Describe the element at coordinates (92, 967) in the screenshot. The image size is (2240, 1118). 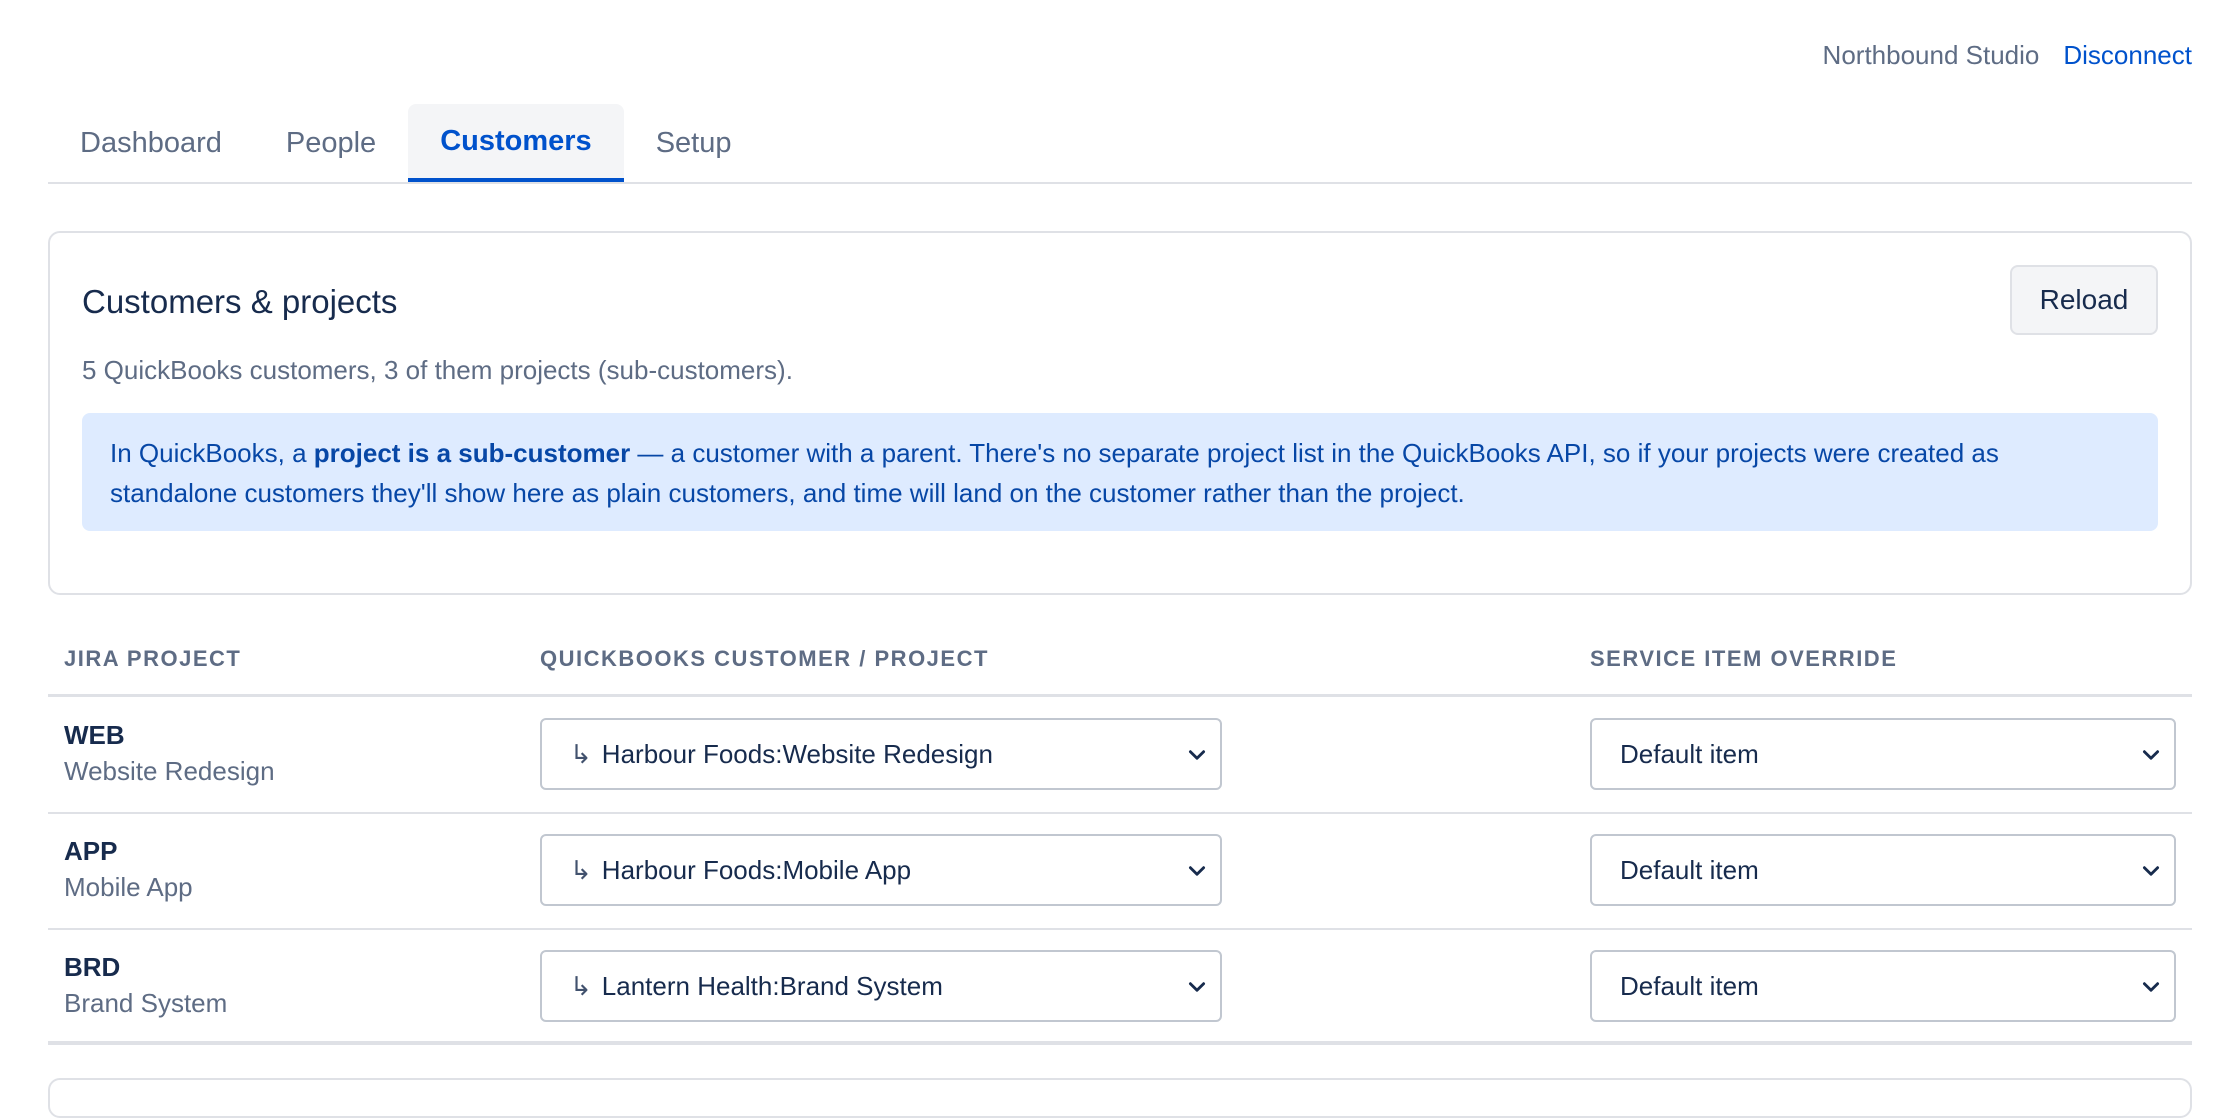
I see `project-key: BRD` at that location.